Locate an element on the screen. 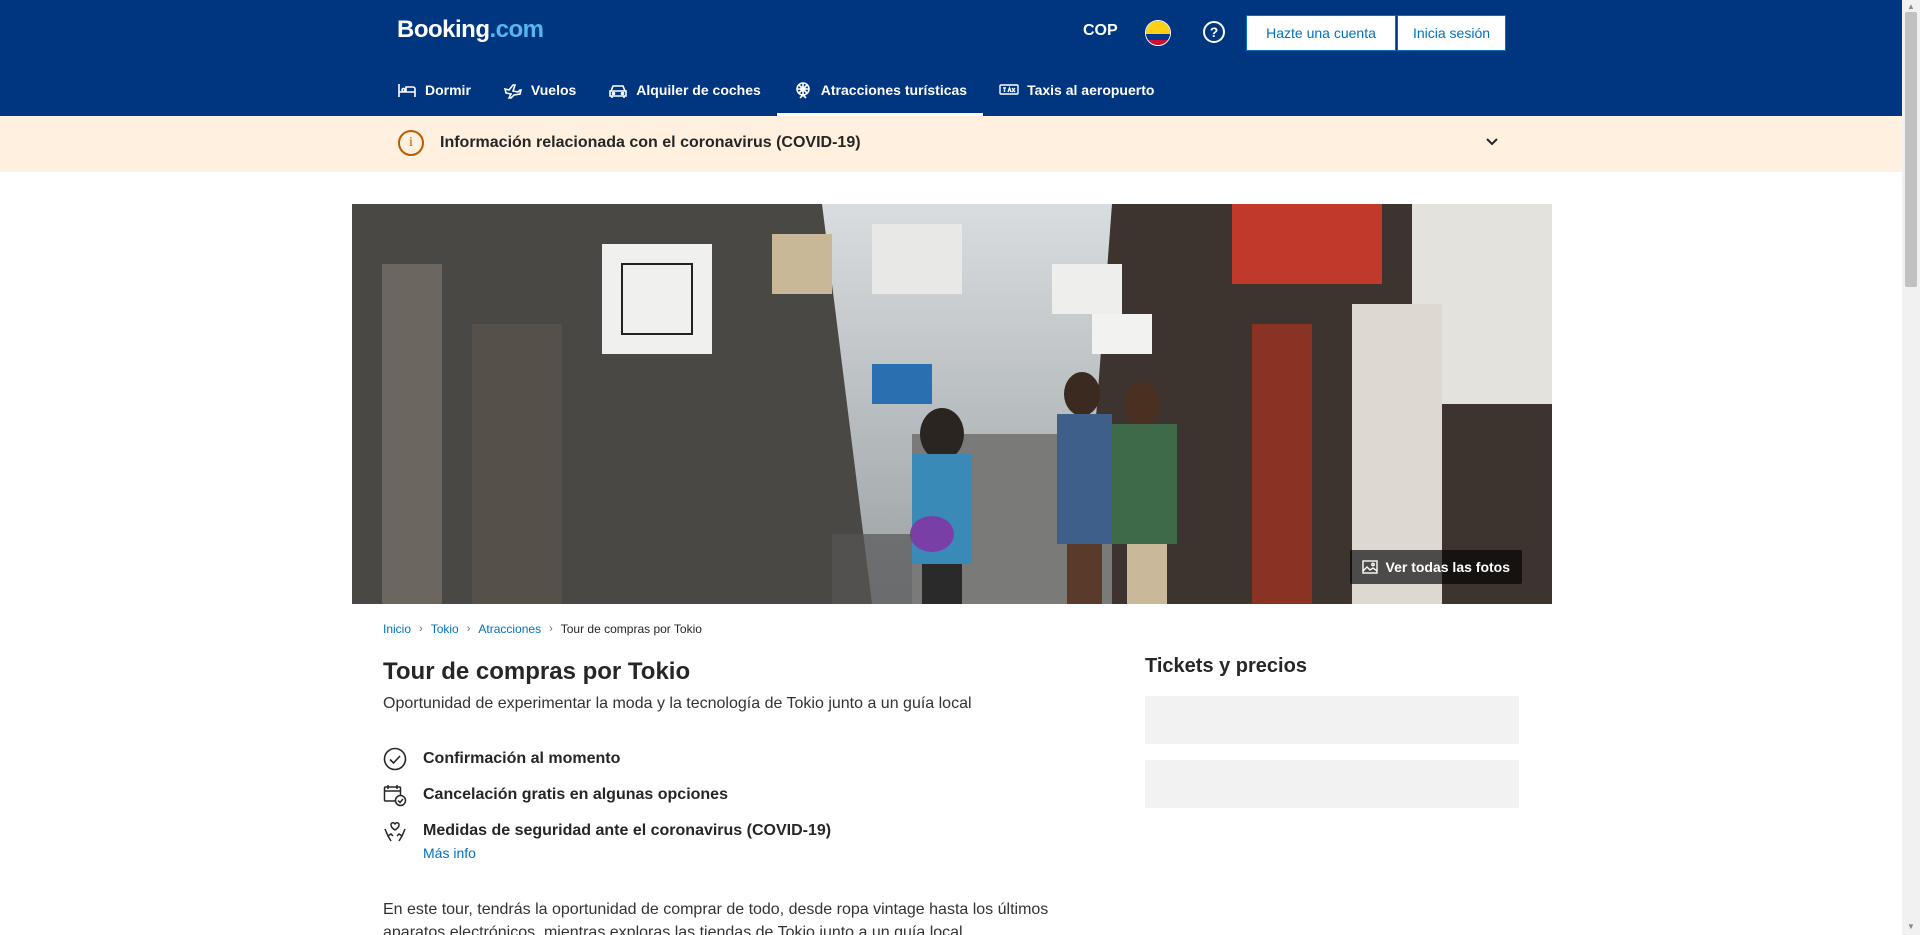 The width and height of the screenshot is (1920, 935). nav-item-car-rental: Alquiler de coches is located at coordinates (684, 90).